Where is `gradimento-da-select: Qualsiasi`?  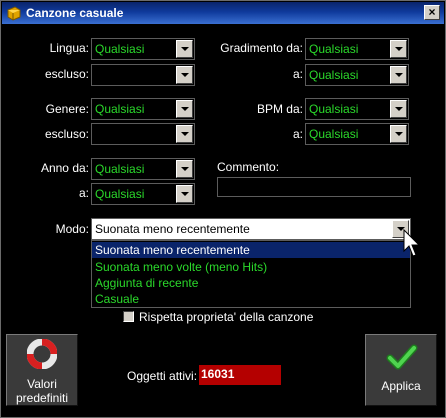
gradimento-da-select: Qualsiasi is located at coordinates (357, 49).